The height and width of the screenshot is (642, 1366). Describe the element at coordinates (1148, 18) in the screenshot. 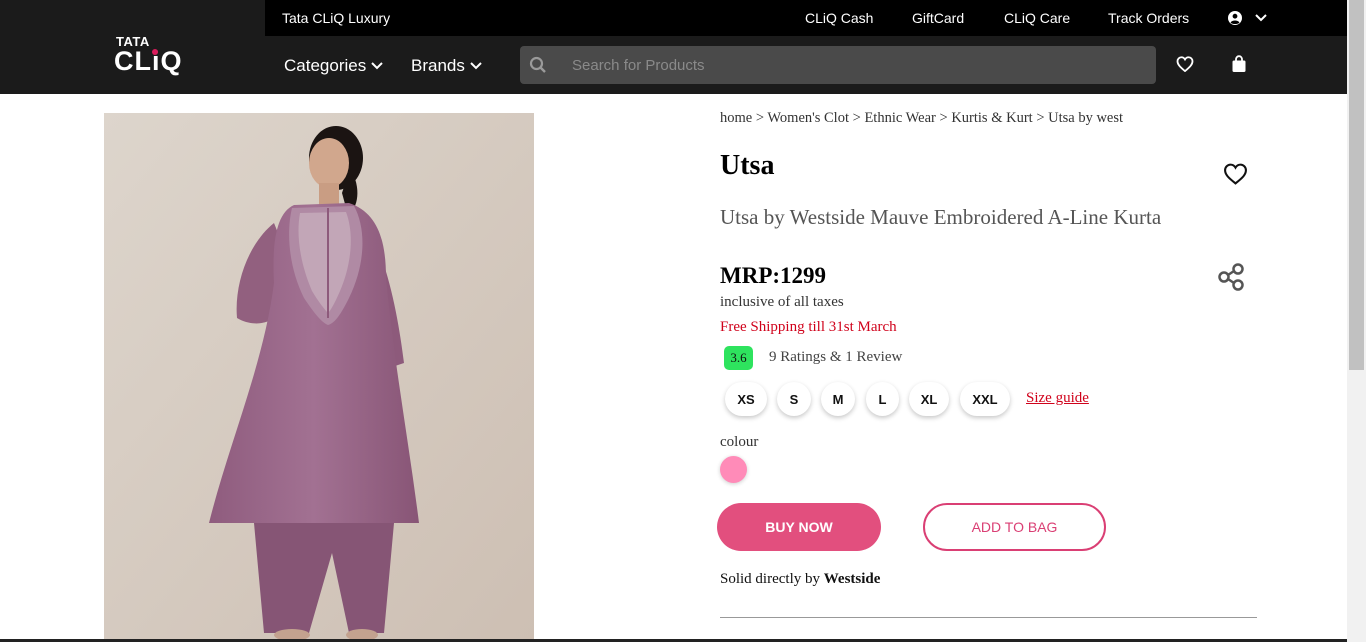

I see `track-orders-link: Track Orders` at that location.